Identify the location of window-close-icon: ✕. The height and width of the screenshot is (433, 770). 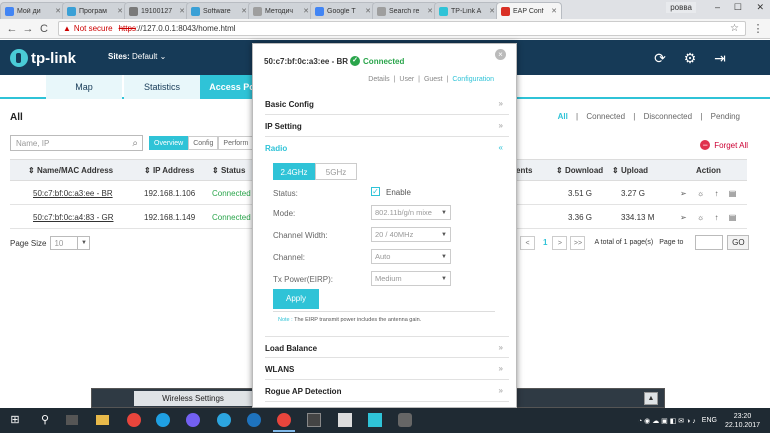
(760, 7).